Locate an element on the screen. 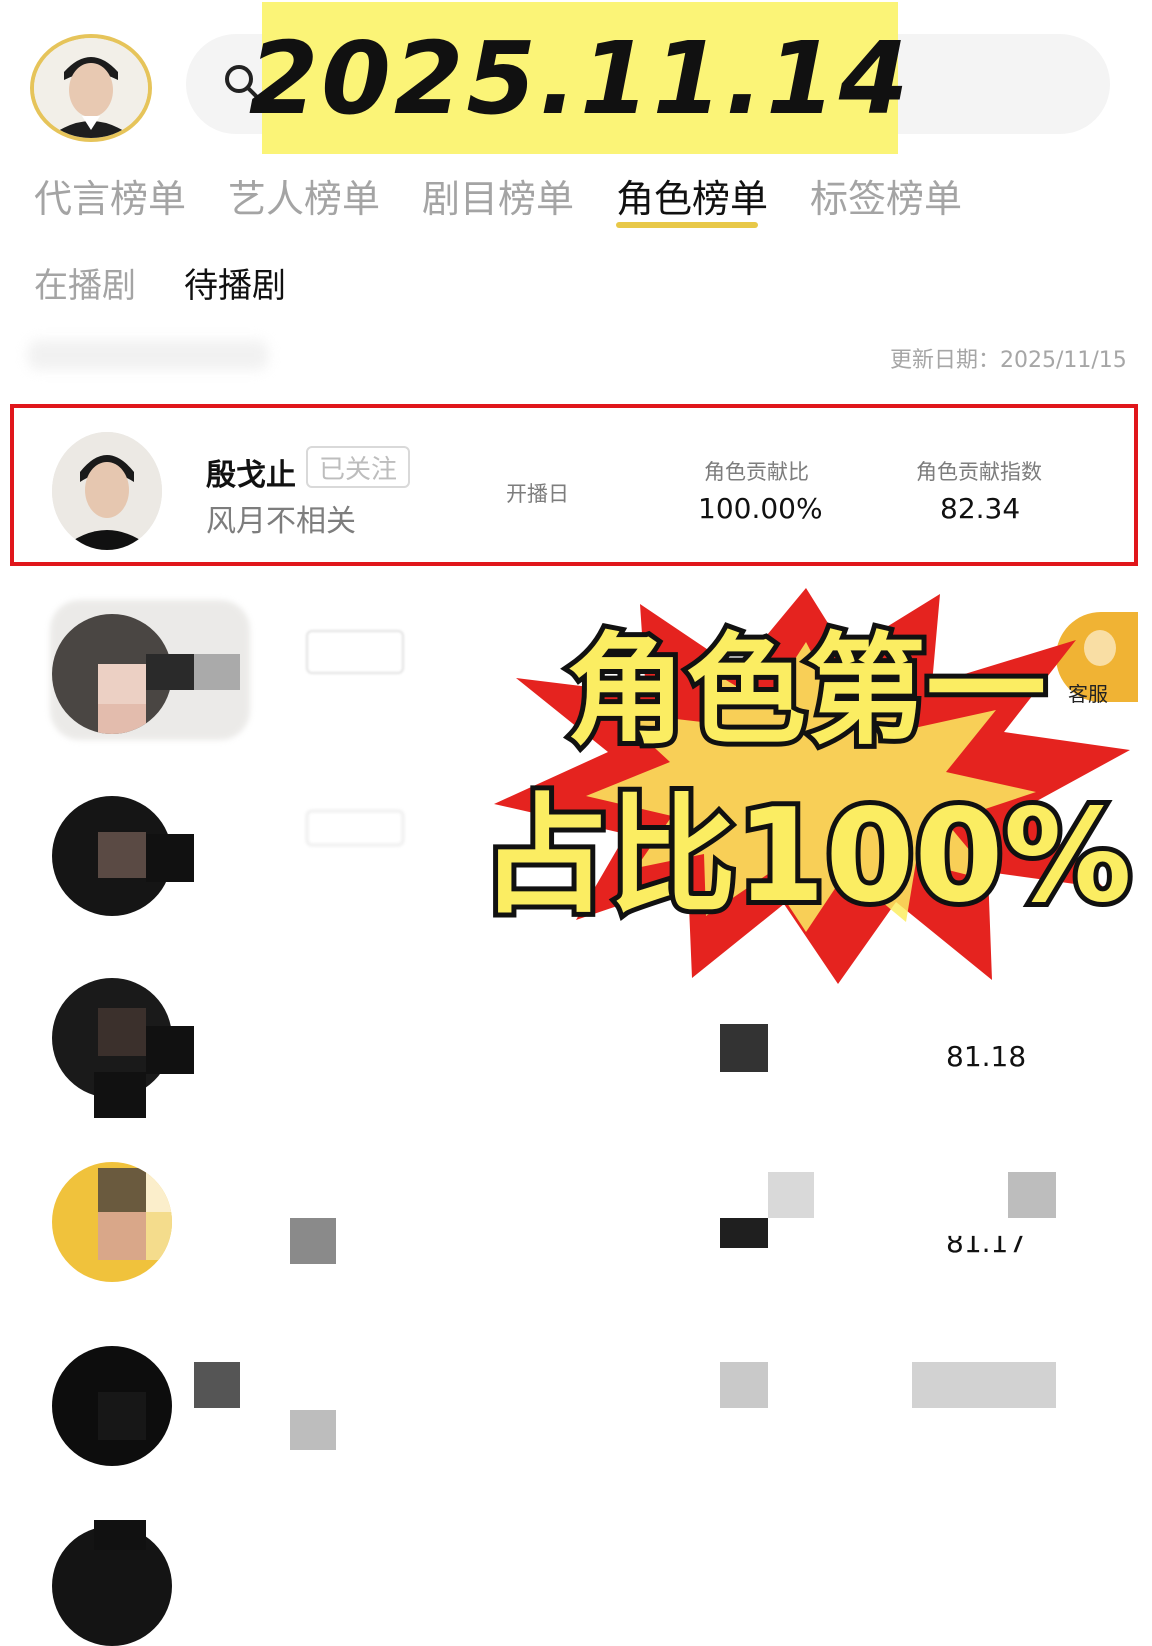  contribution-ratio-value: 100.00% is located at coordinates (760, 508).